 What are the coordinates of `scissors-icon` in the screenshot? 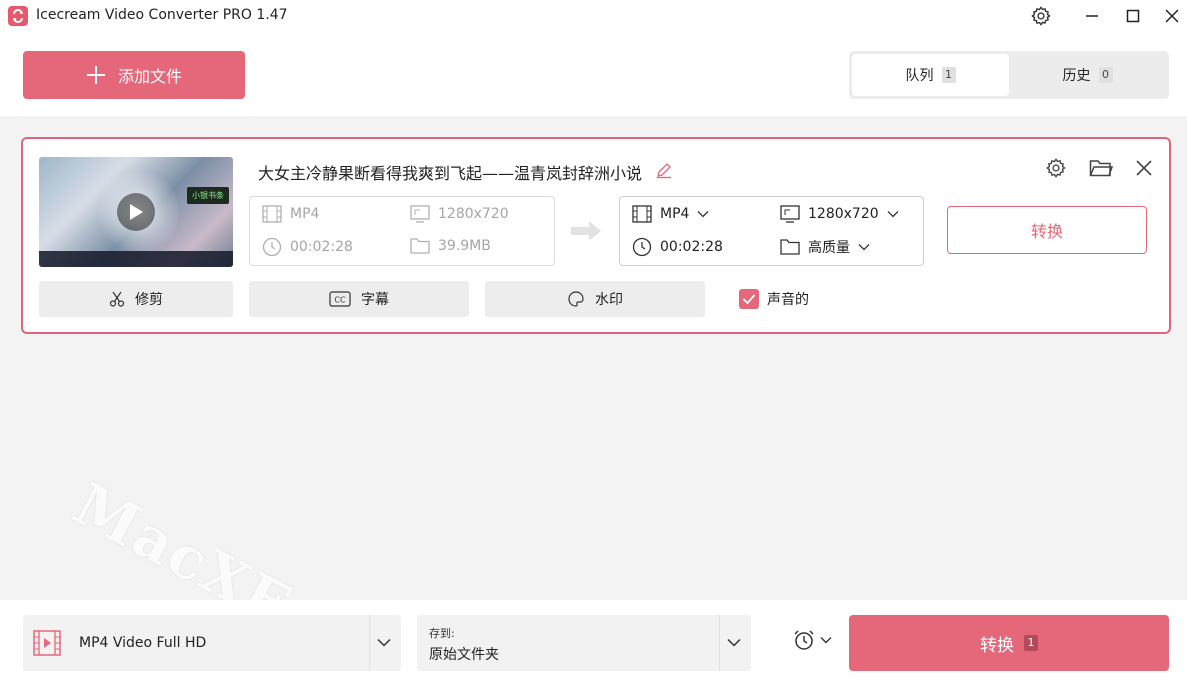 It's located at (117, 299).